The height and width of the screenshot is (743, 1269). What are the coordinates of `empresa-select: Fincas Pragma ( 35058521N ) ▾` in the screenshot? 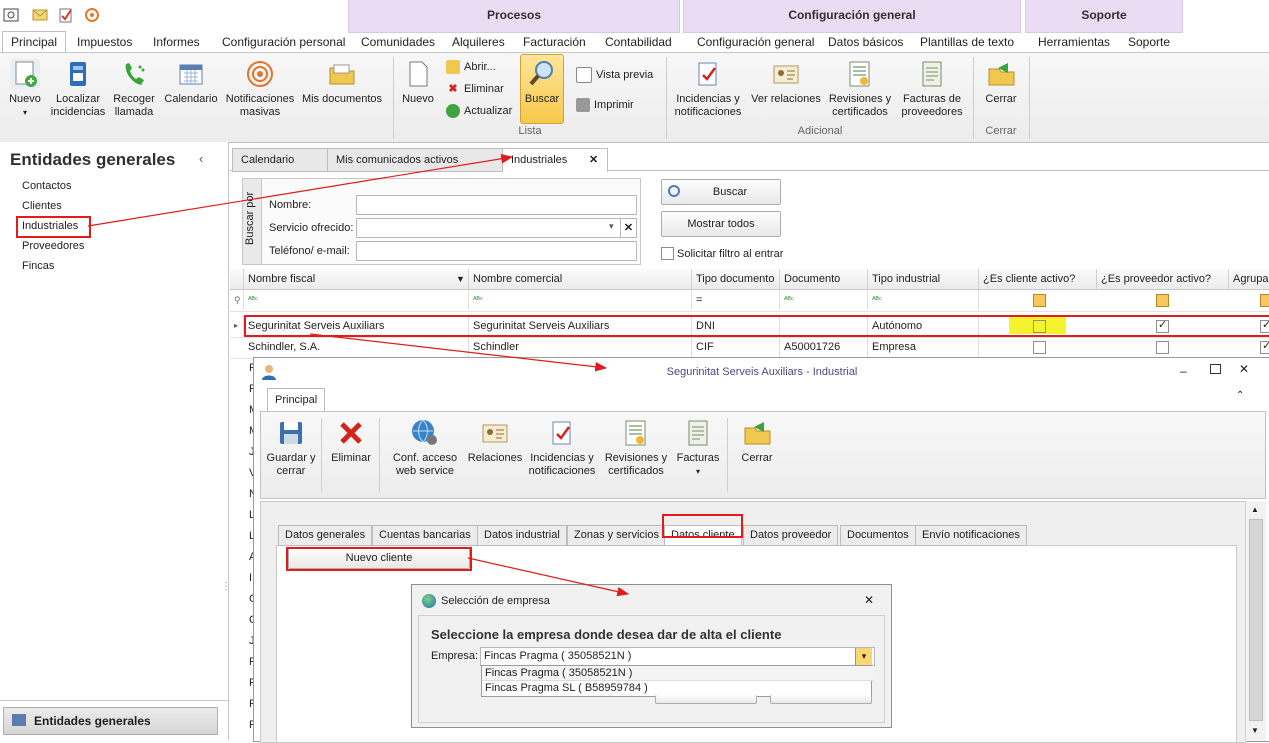 It's located at (677, 656).